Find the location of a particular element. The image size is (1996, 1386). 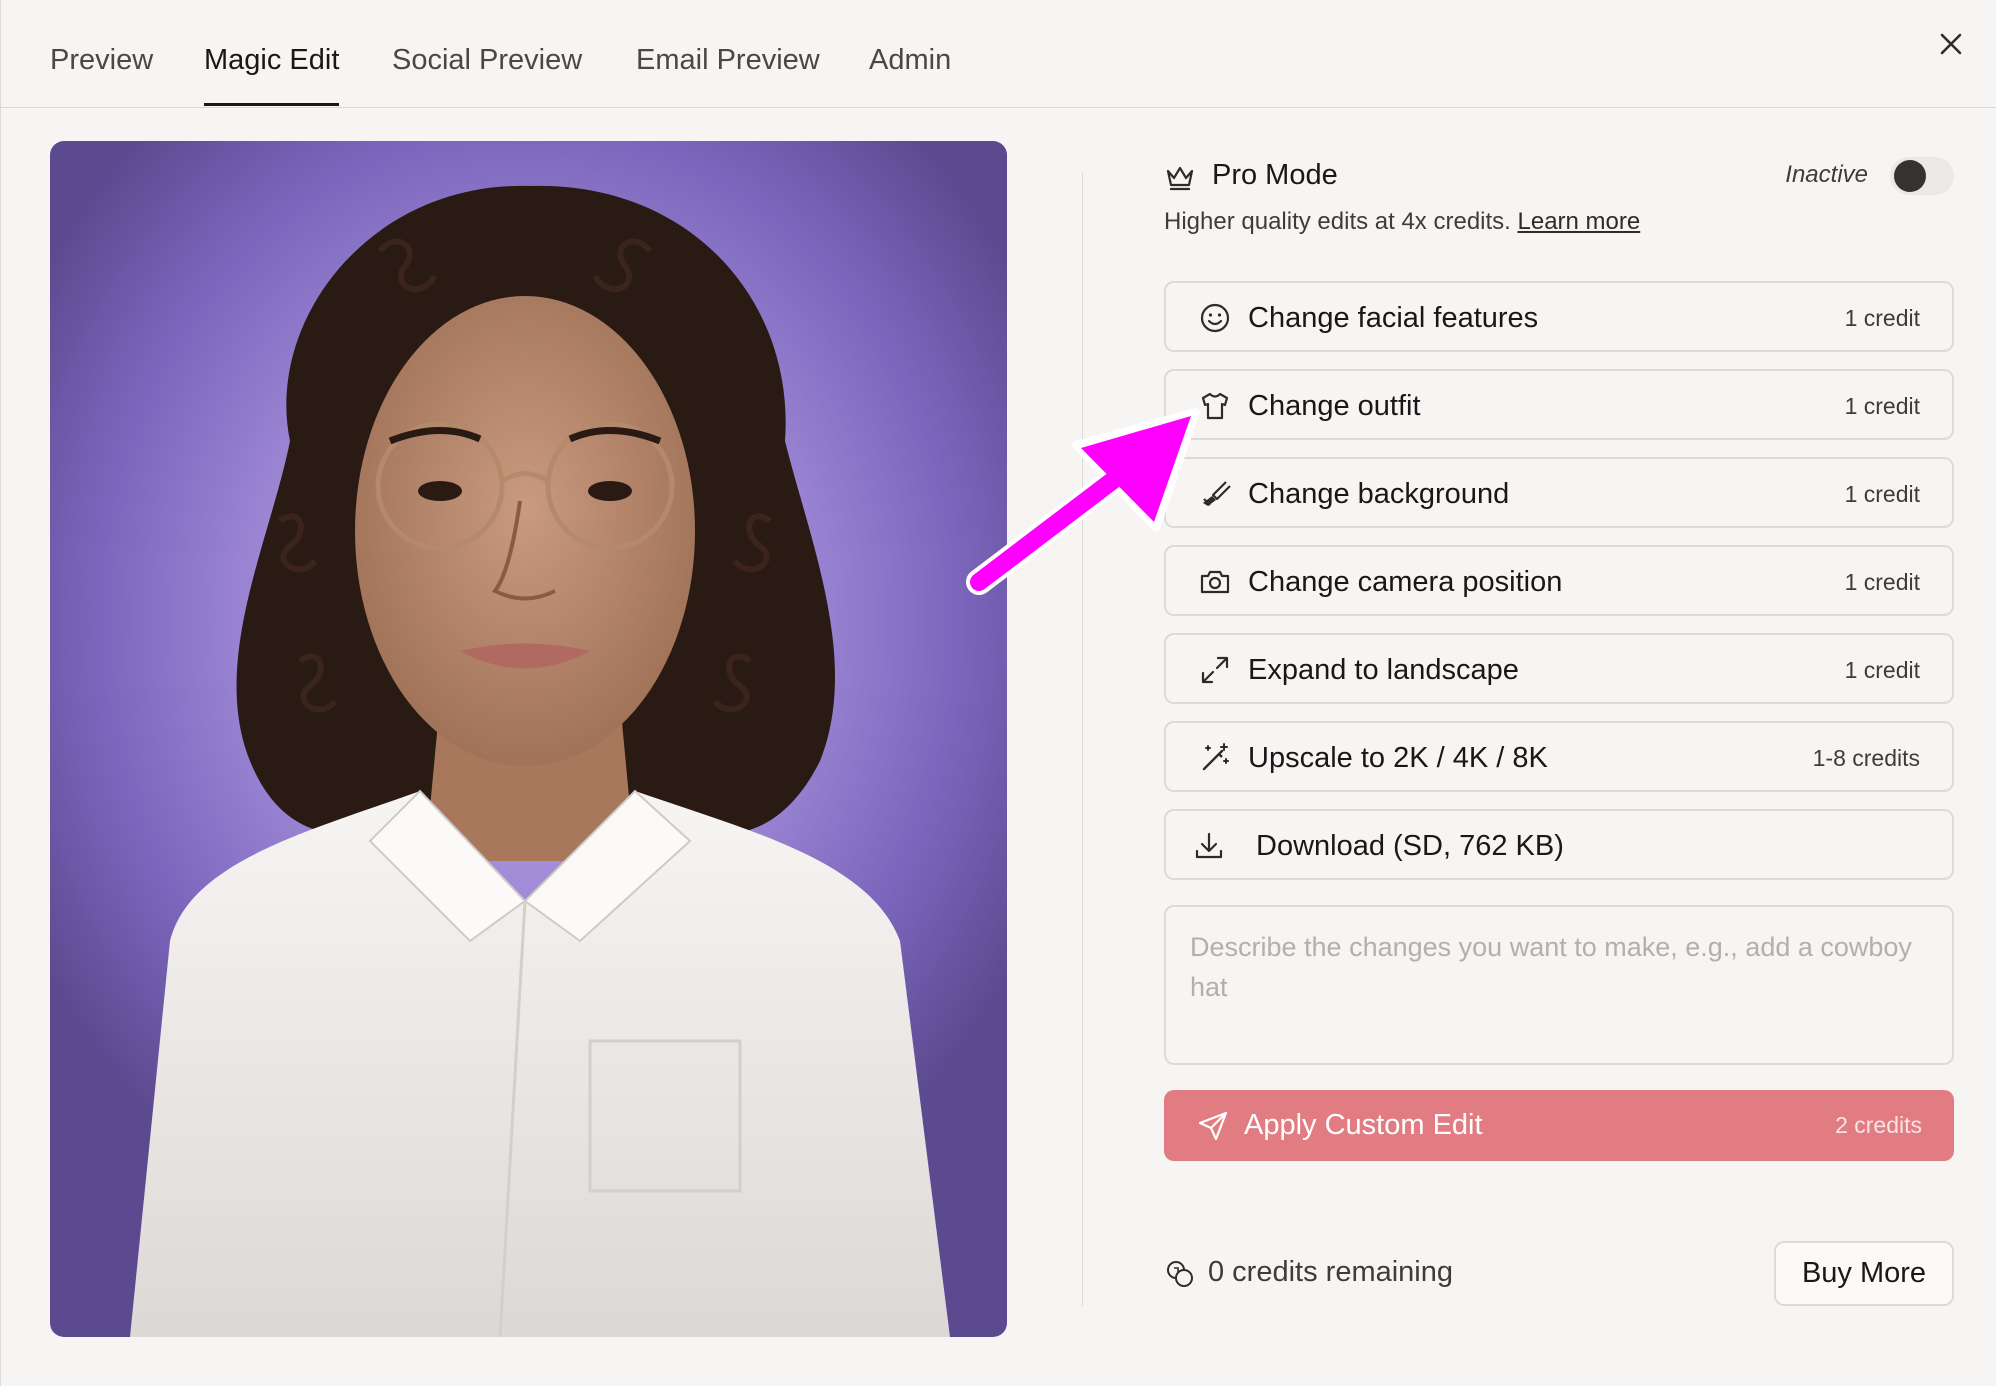

option-label: Download (SD, 762 KB) is located at coordinates (1410, 846).